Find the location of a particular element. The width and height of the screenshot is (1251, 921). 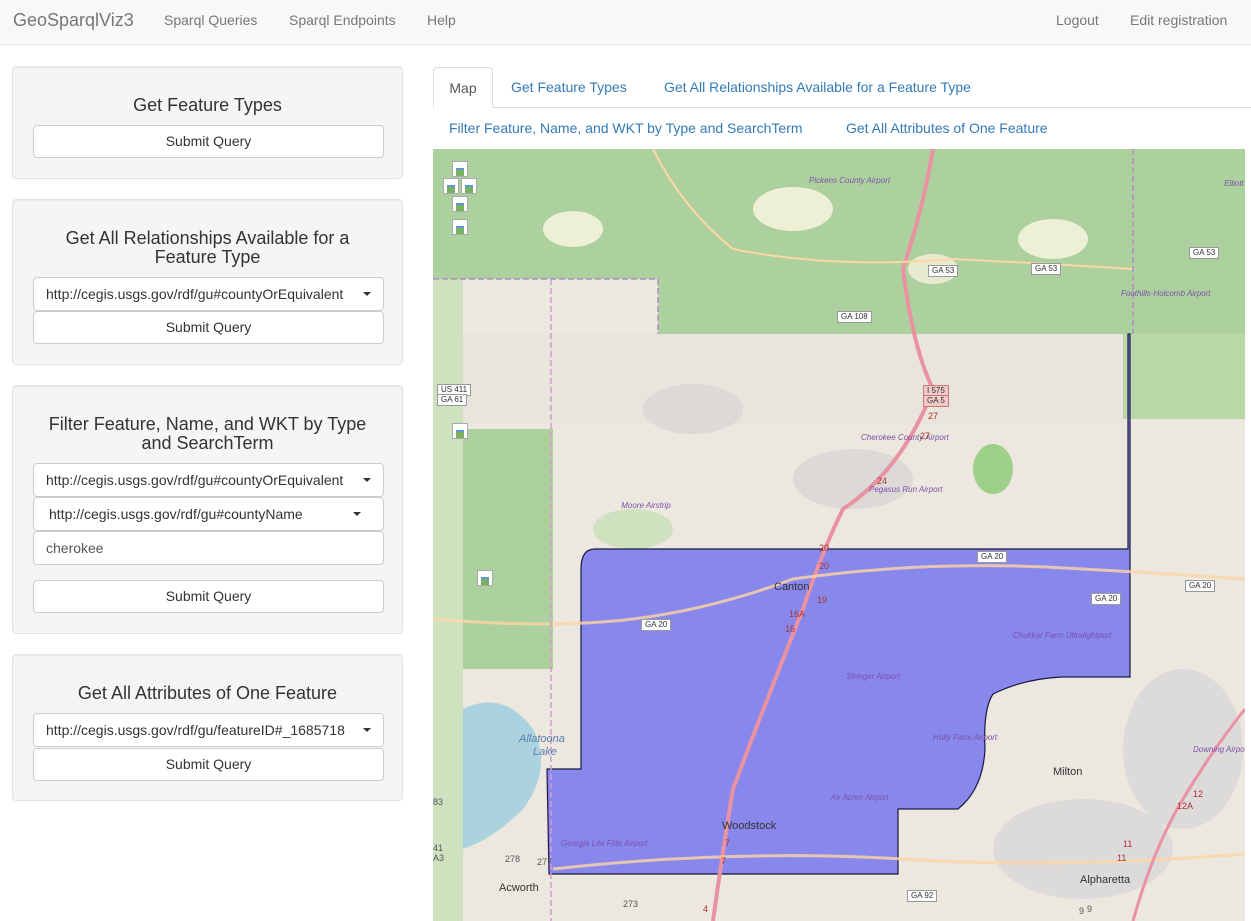

airport-label: Stringer Airport is located at coordinates (873, 676).